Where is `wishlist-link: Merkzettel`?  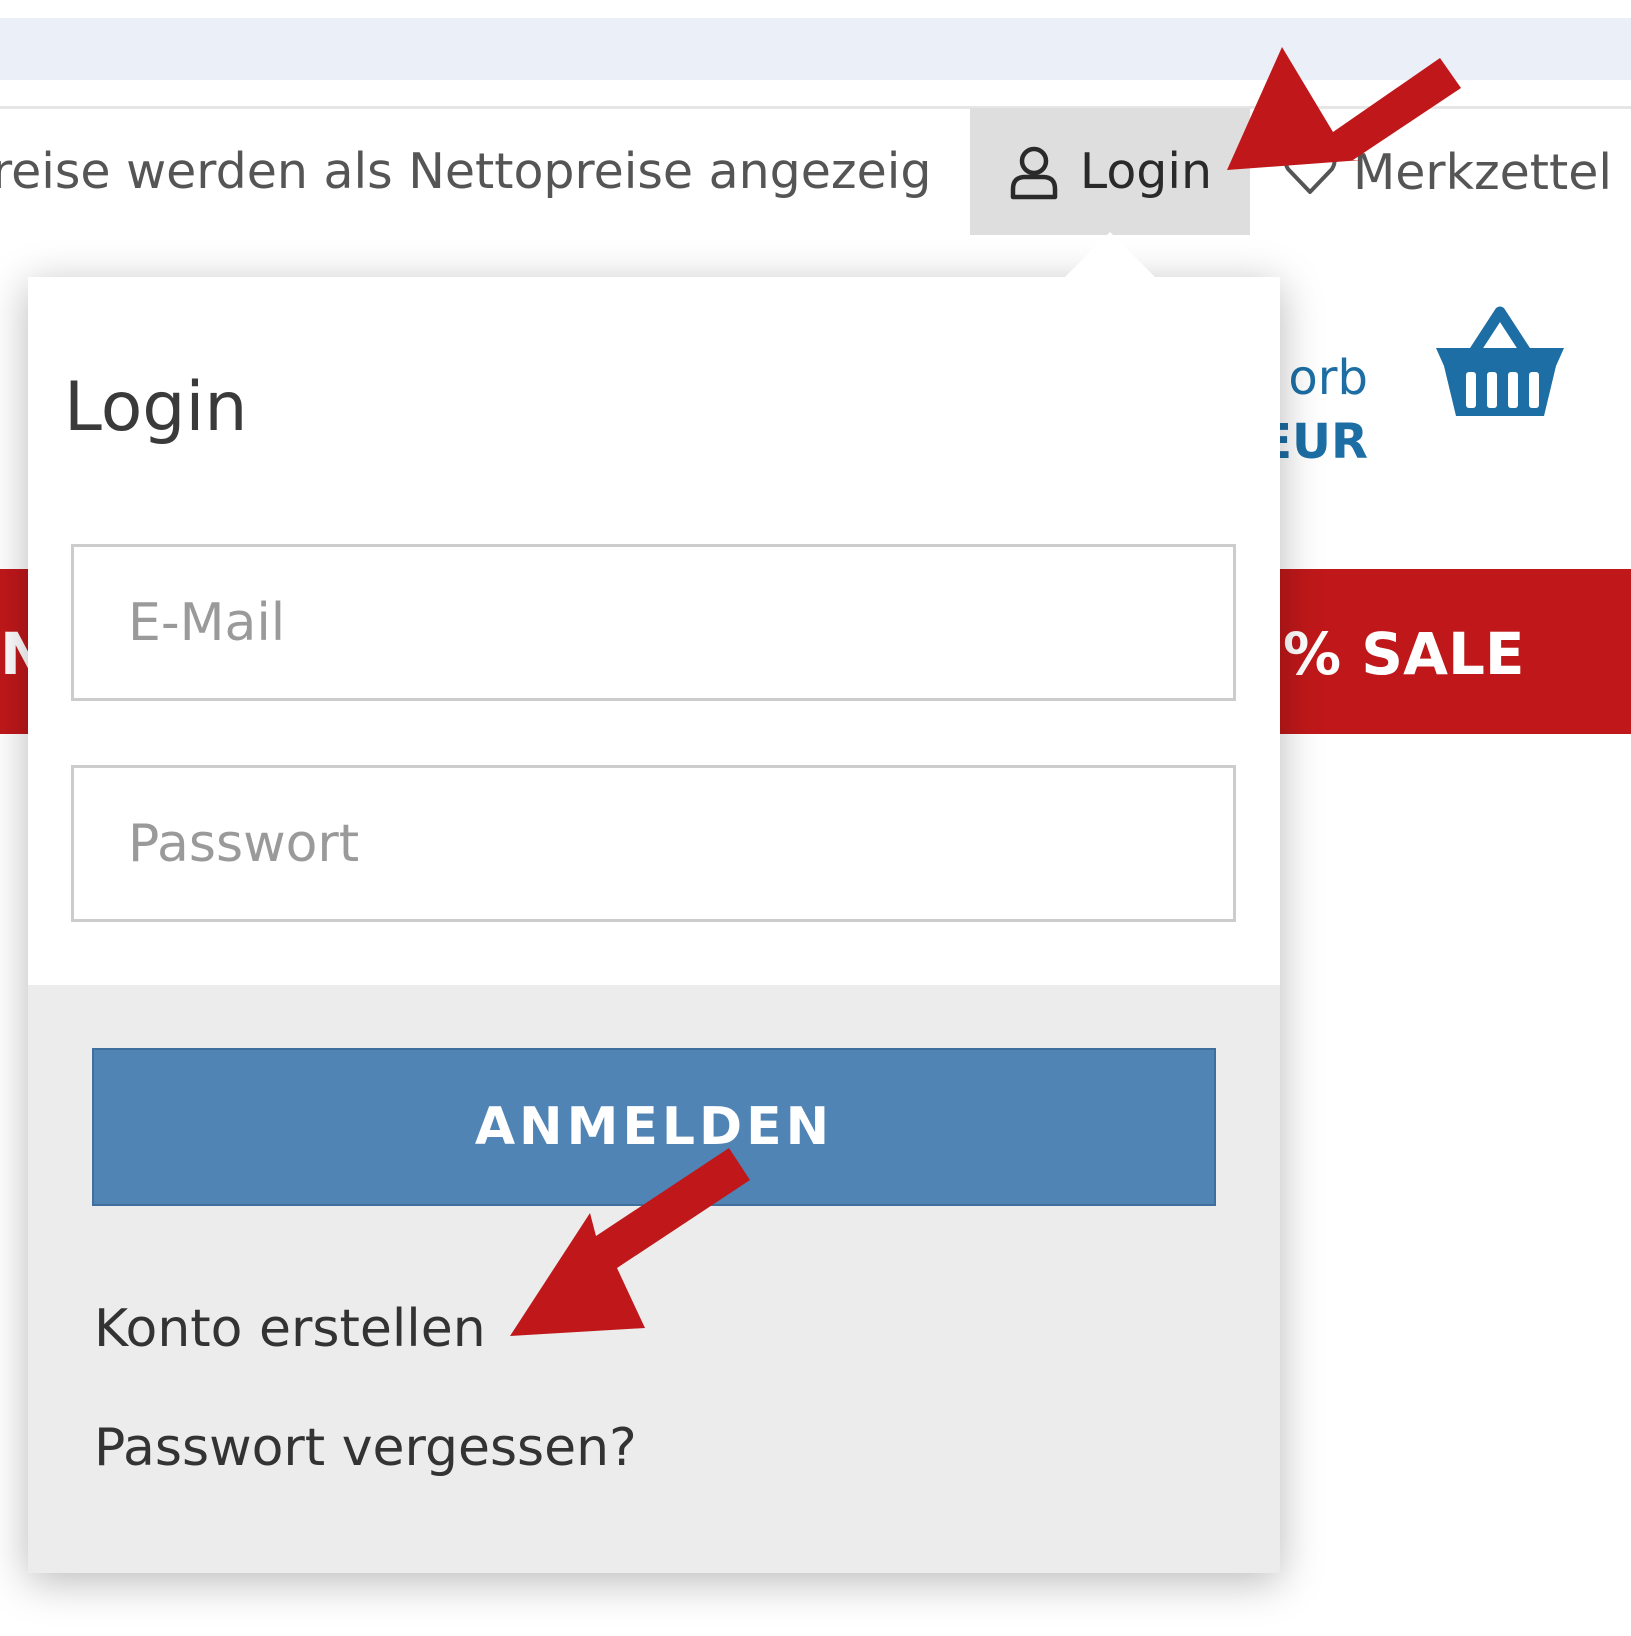
wishlist-link: Merkzettel is located at coordinates (1447, 172).